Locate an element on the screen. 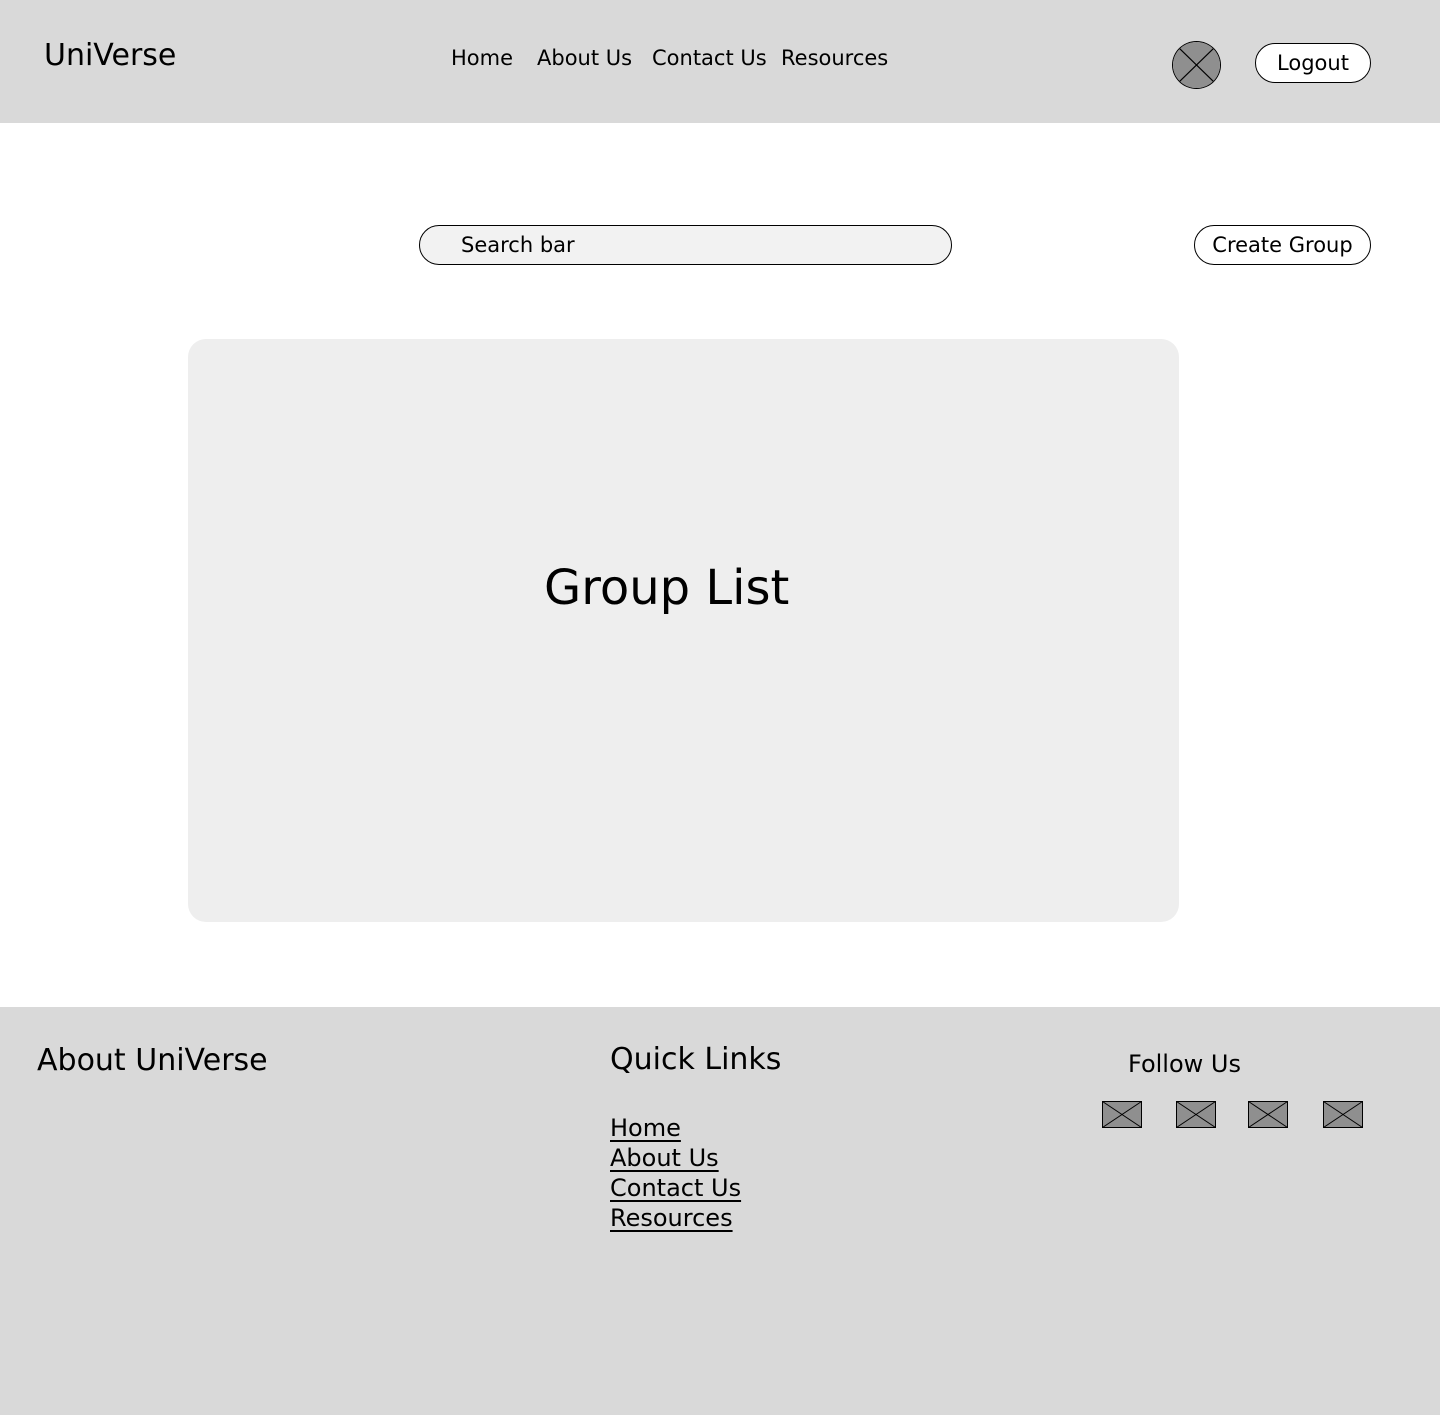  search-input is located at coordinates (685, 245).